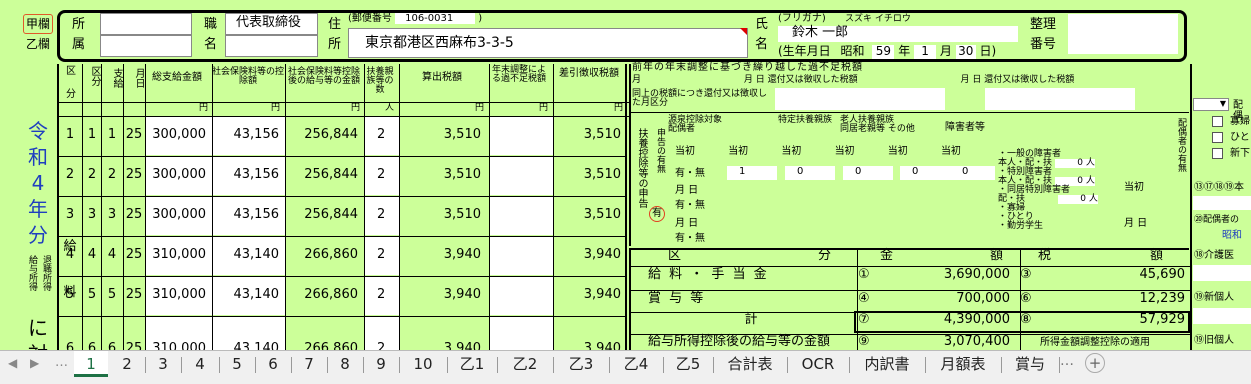 The height and width of the screenshot is (384, 1251). What do you see at coordinates (581, 364) in the screenshot?
I see `tab-otsu3: 乙3` at bounding box center [581, 364].